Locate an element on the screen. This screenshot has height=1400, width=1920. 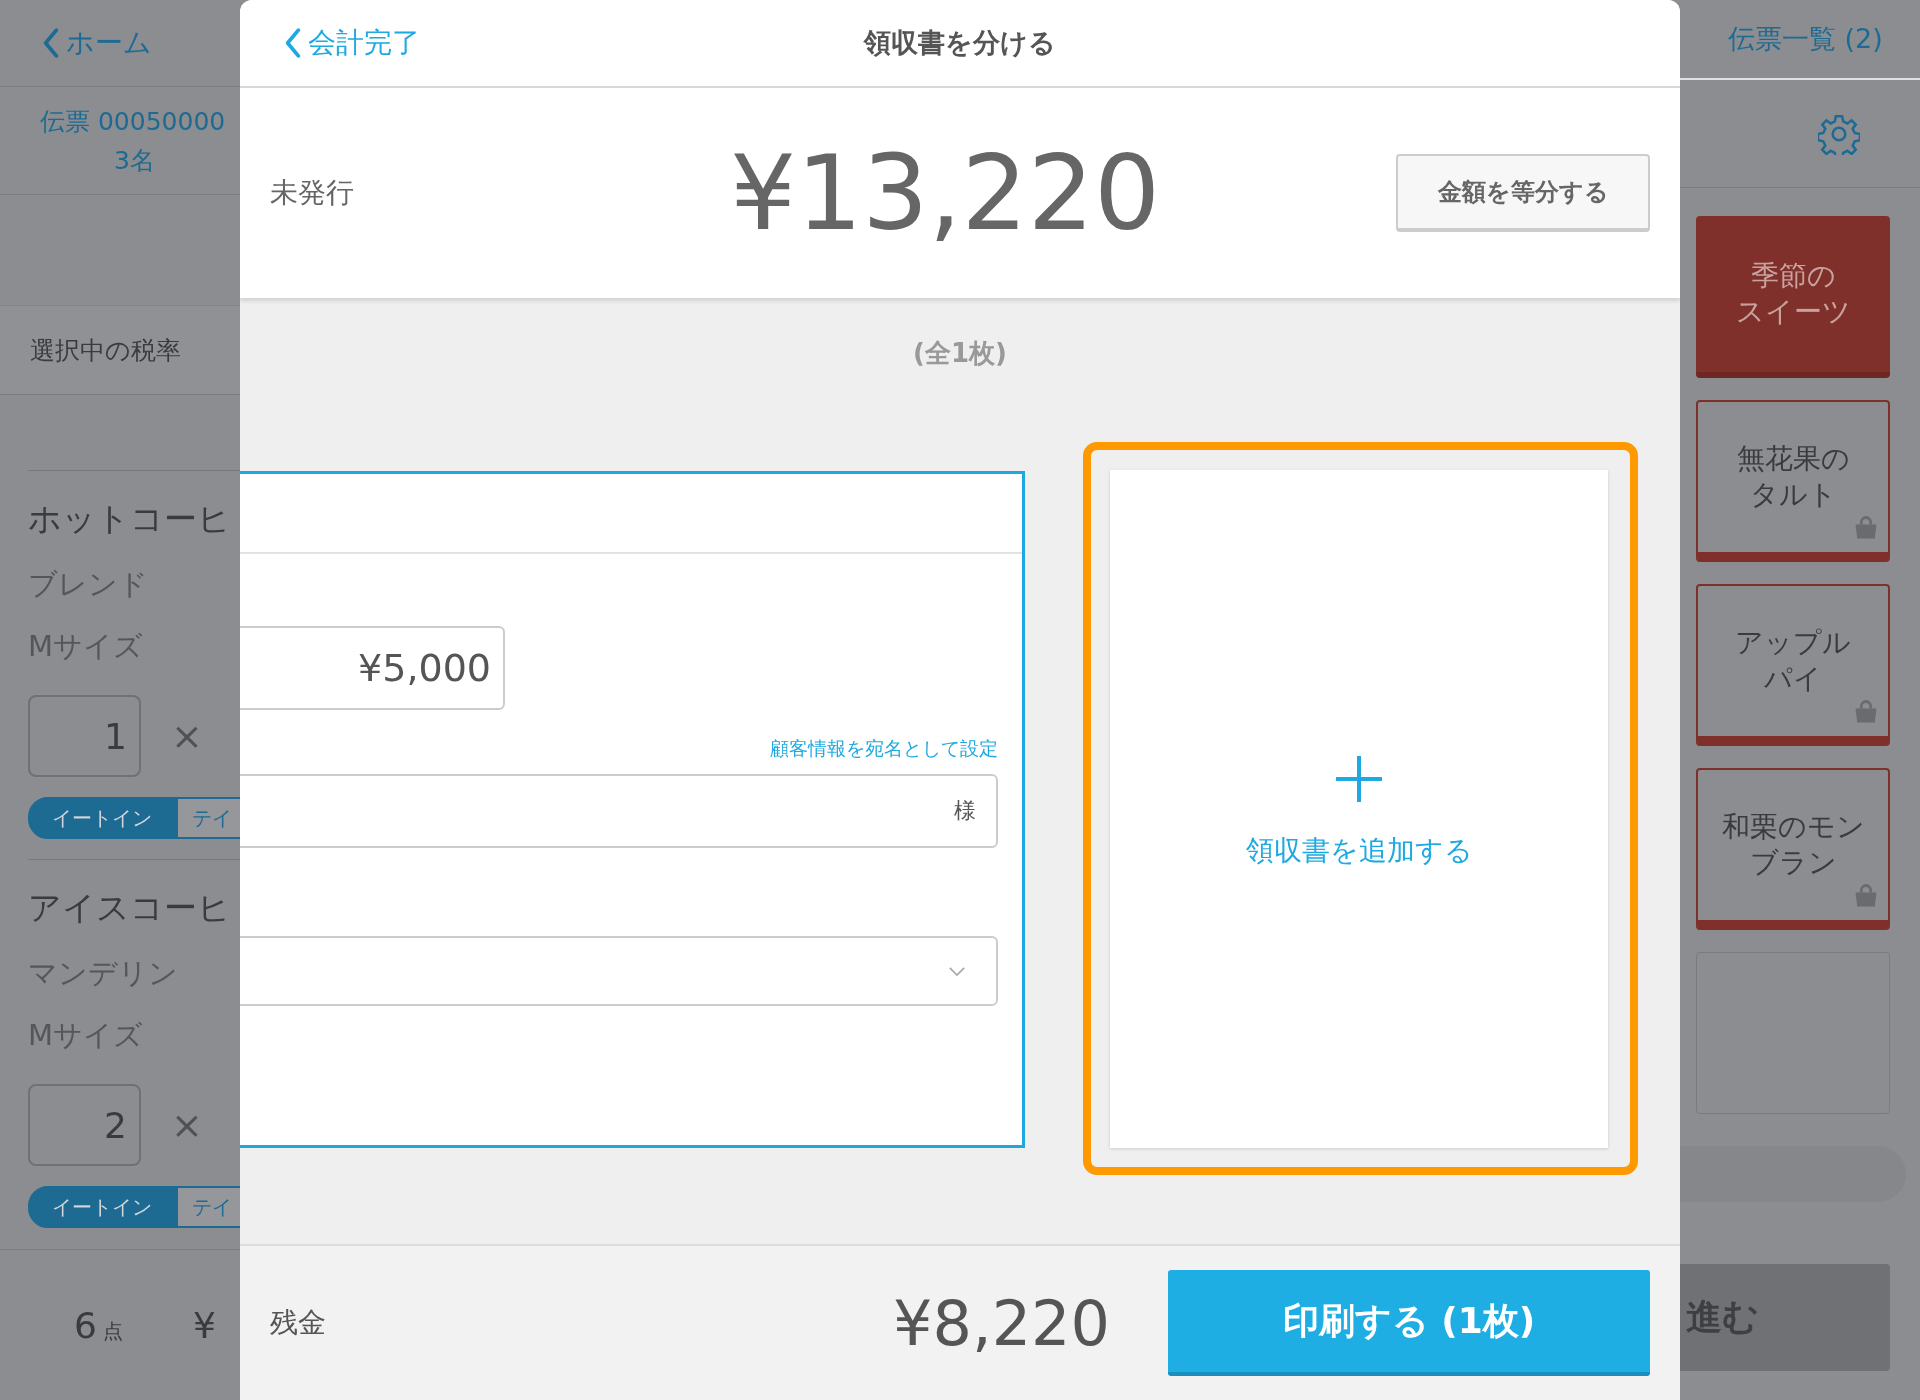
menu-tile: 季節の スイーツ is located at coordinates (1793, 297).